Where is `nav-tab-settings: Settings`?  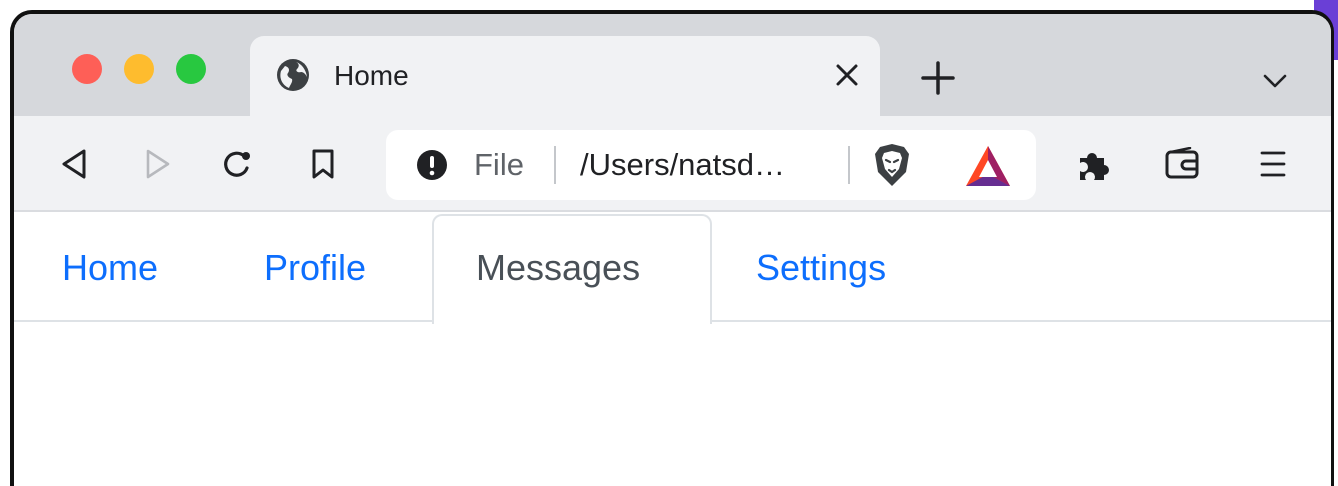
nav-tab-settings: Settings is located at coordinates (821, 268).